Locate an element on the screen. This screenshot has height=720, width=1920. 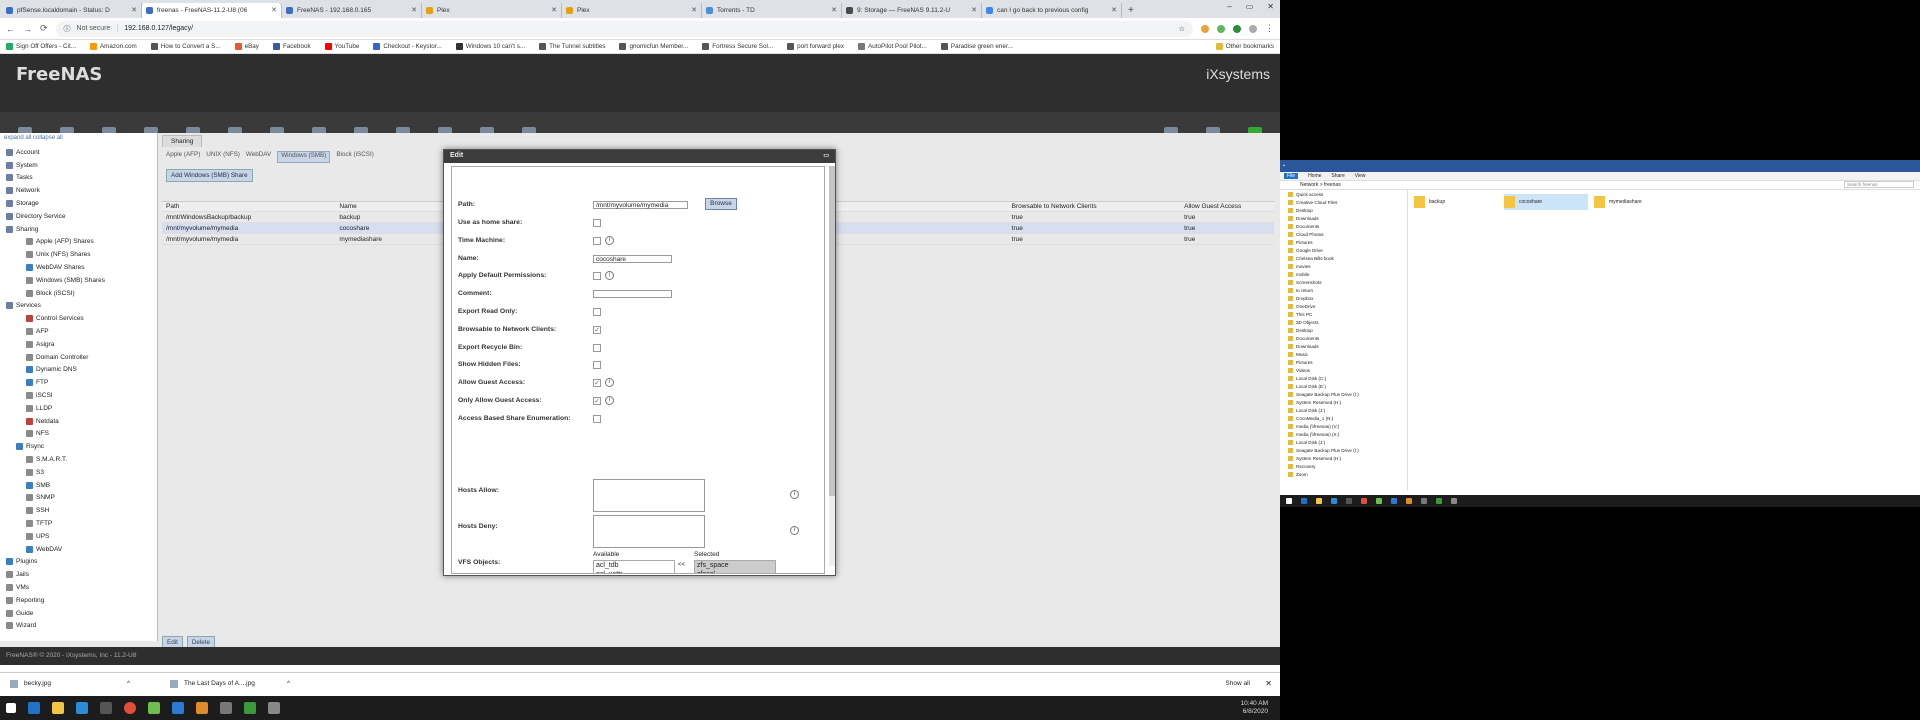
tree-node: VMs is located at coordinates (78, 587).